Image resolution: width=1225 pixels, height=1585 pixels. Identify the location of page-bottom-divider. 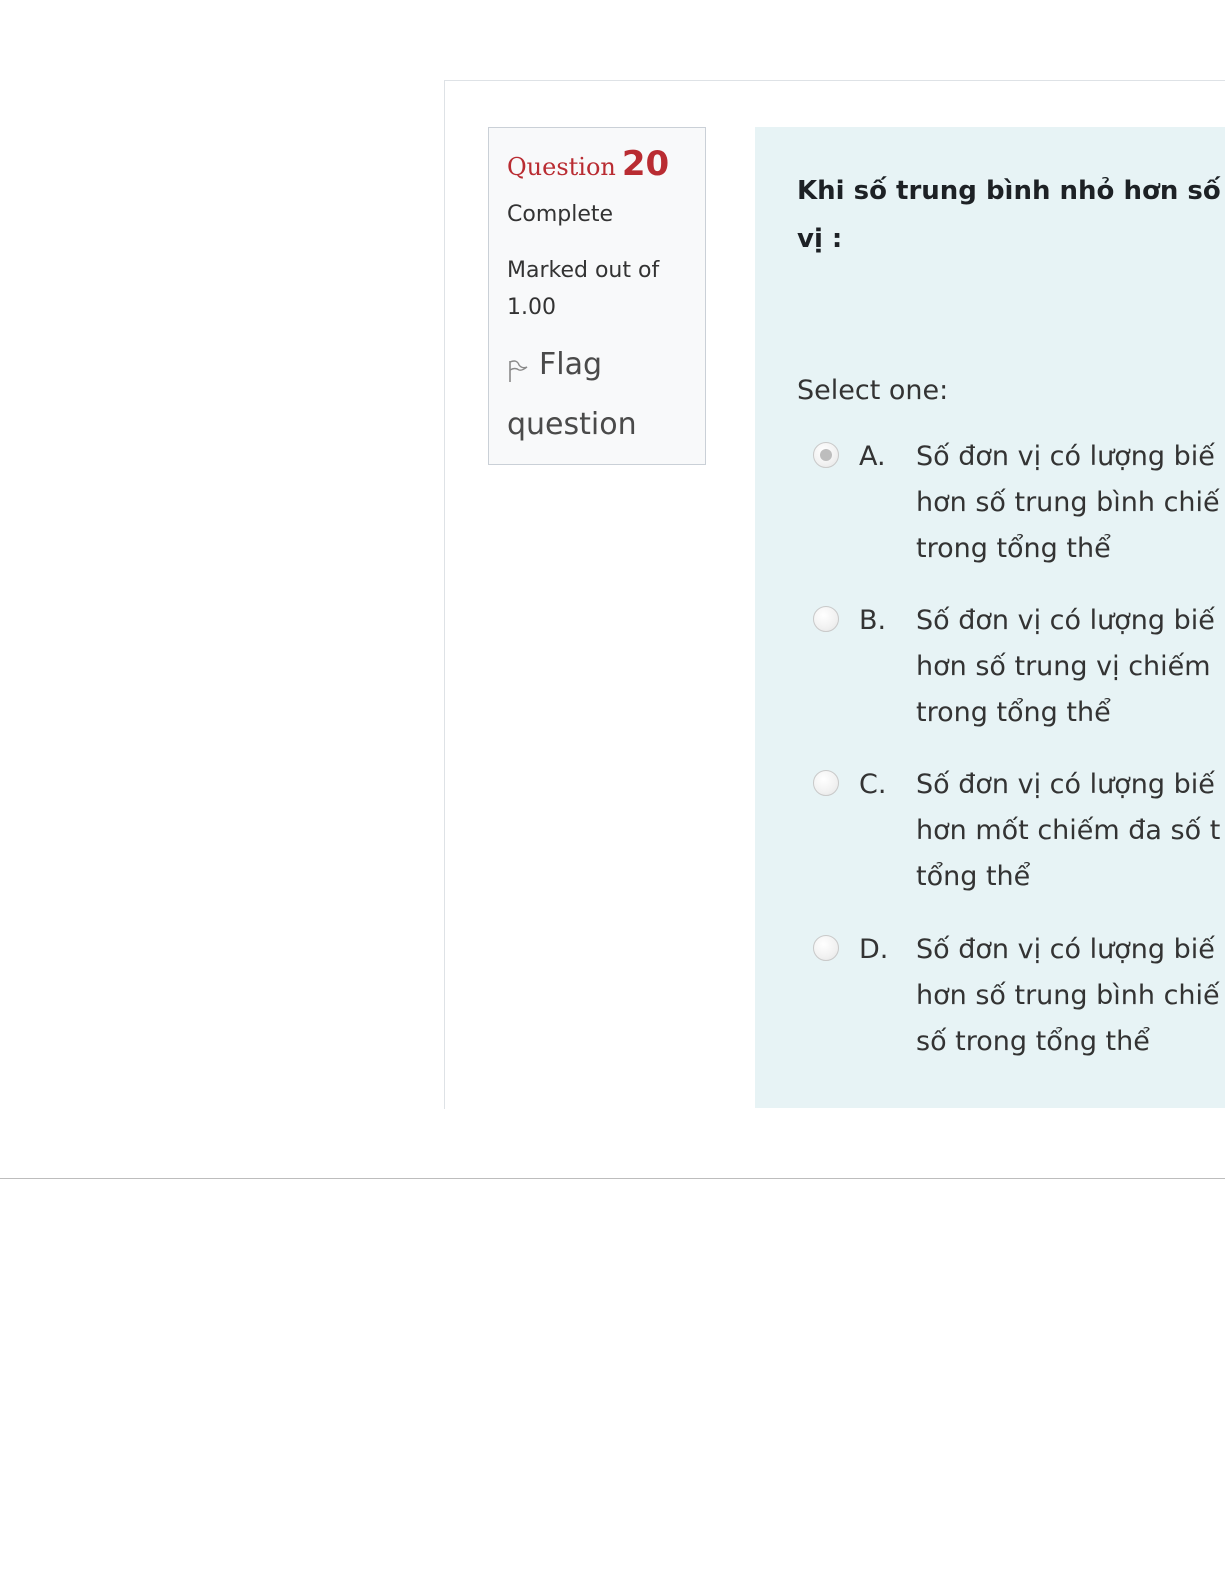
(612, 1178).